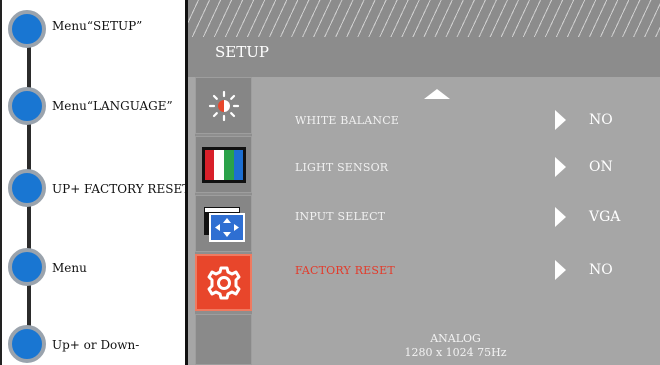 The height and width of the screenshot is (365, 660). What do you see at coordinates (601, 120) in the screenshot?
I see `white-balance-value: NO` at bounding box center [601, 120].